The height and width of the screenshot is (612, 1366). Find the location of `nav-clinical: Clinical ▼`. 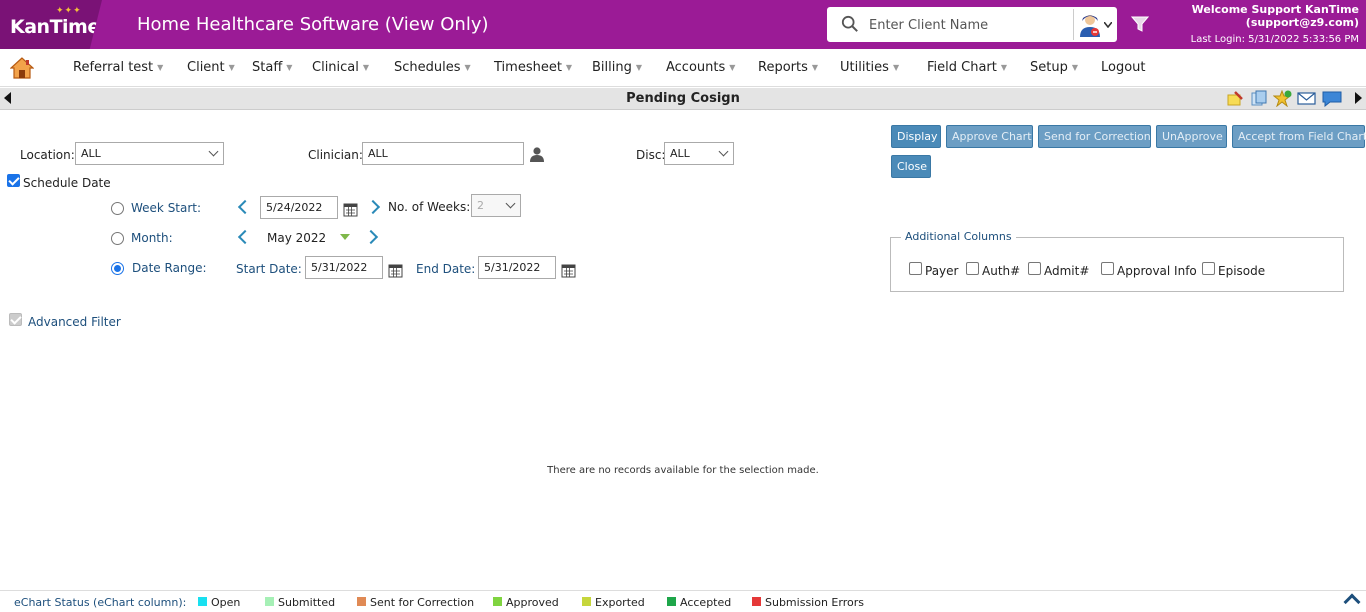

nav-clinical: Clinical ▼ is located at coordinates (340, 67).